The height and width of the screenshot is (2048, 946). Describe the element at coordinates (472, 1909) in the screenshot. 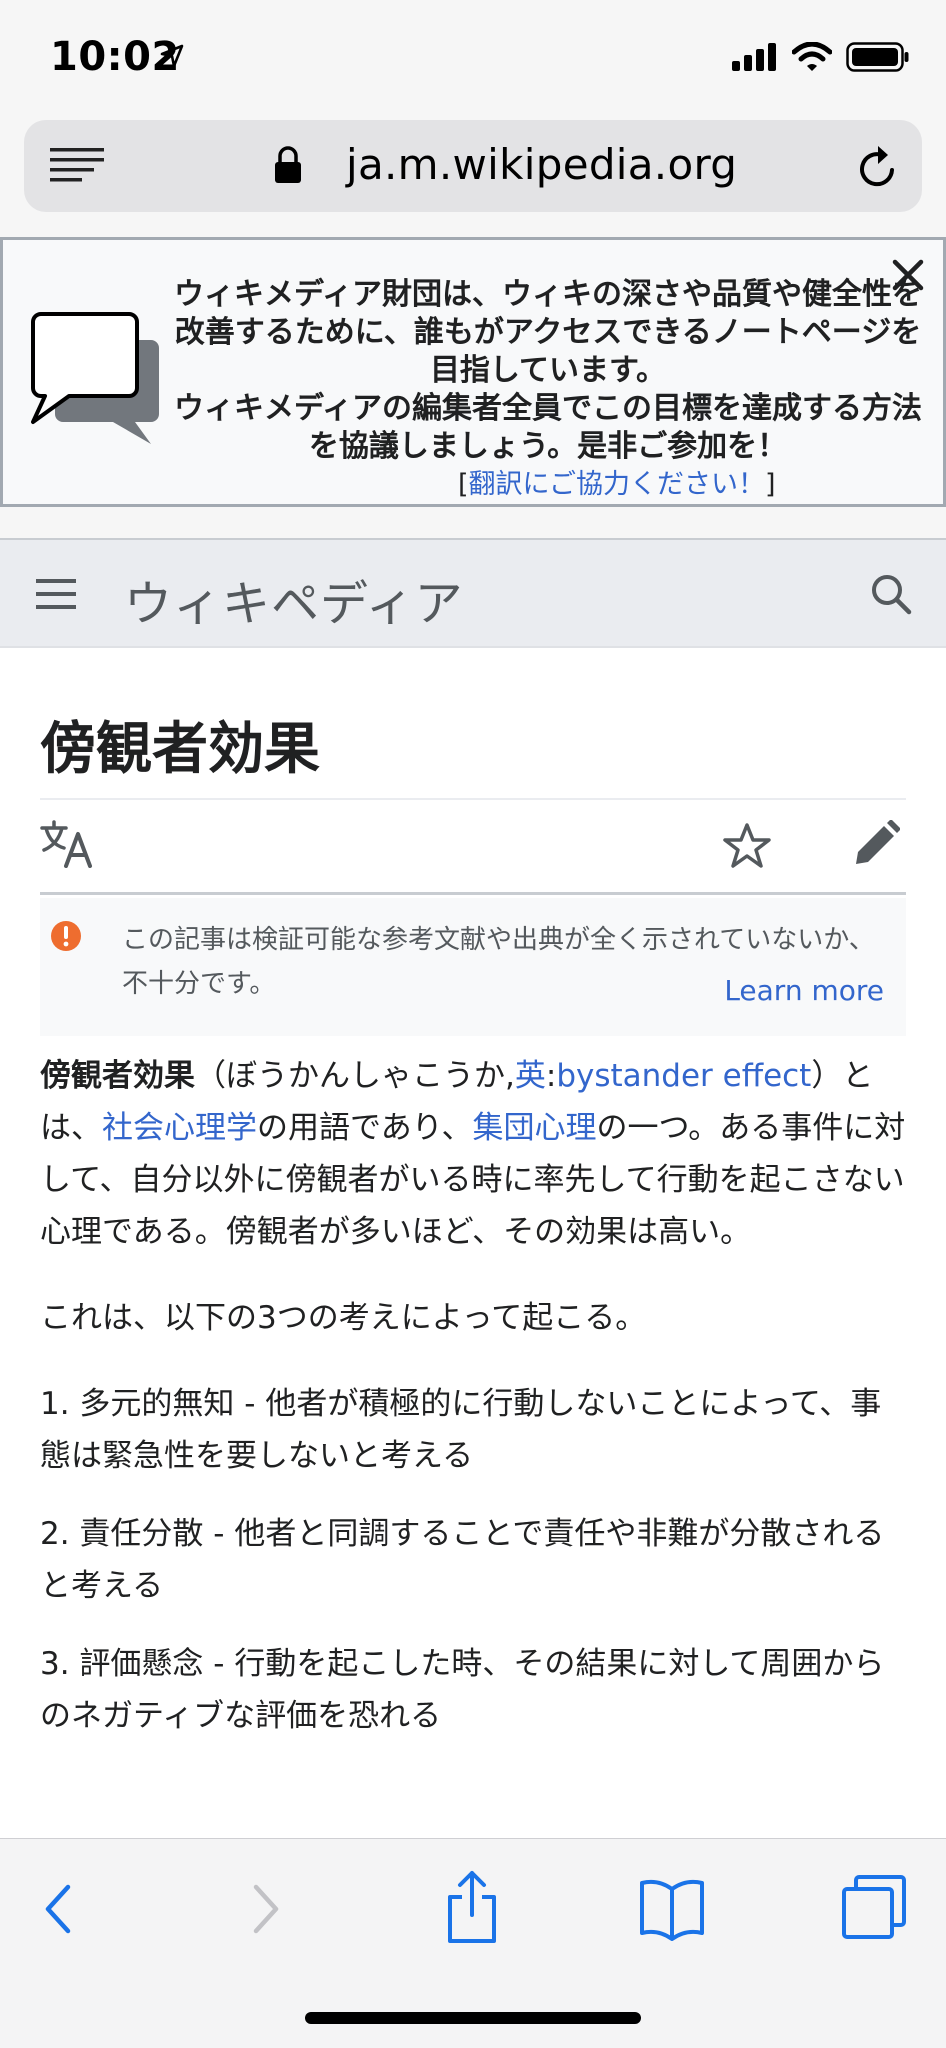

I see `share-icon` at that location.